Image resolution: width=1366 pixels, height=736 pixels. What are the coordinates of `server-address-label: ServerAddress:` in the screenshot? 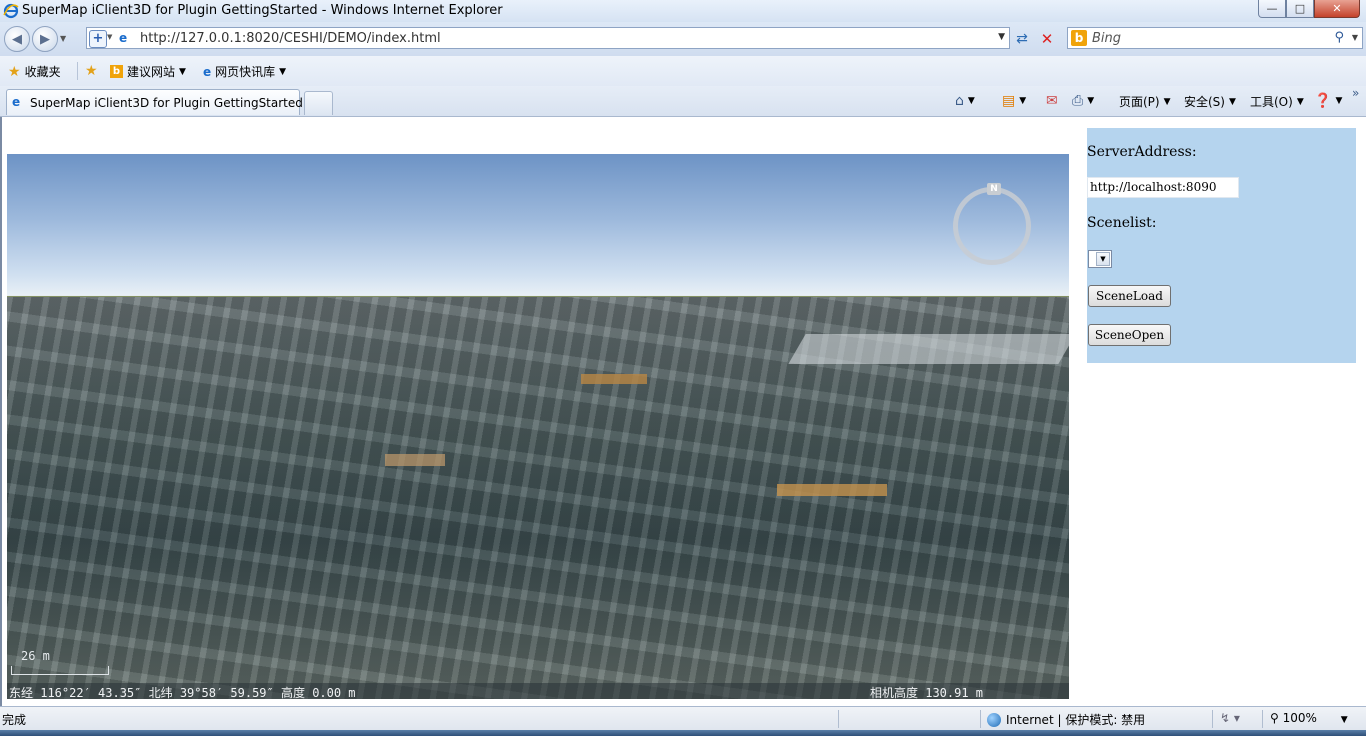 It's located at (1142, 152).